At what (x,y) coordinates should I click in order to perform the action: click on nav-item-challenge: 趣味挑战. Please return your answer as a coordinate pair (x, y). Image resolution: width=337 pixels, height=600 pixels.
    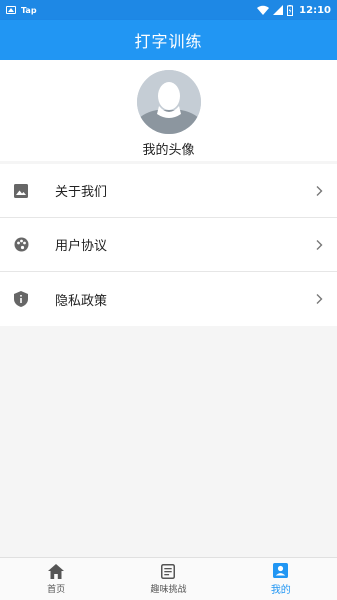
    Looking at the image, I should click on (168, 579).